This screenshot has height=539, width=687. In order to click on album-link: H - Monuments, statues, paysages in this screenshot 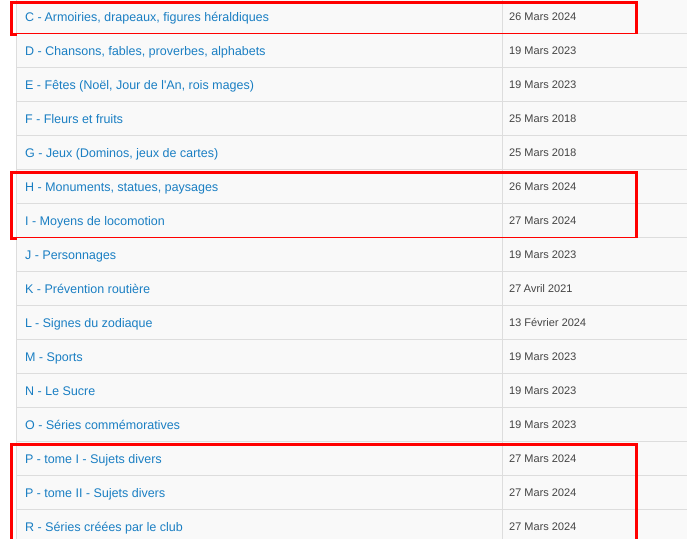, I will do `click(121, 187)`.